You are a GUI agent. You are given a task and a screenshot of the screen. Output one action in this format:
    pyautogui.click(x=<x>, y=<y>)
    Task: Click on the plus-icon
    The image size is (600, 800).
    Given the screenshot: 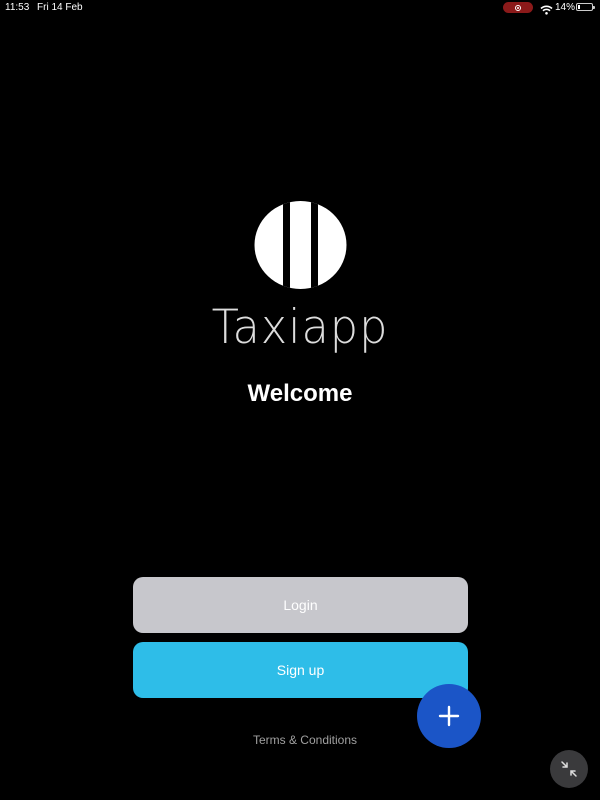 What is the action you would take?
    pyautogui.click(x=449, y=716)
    